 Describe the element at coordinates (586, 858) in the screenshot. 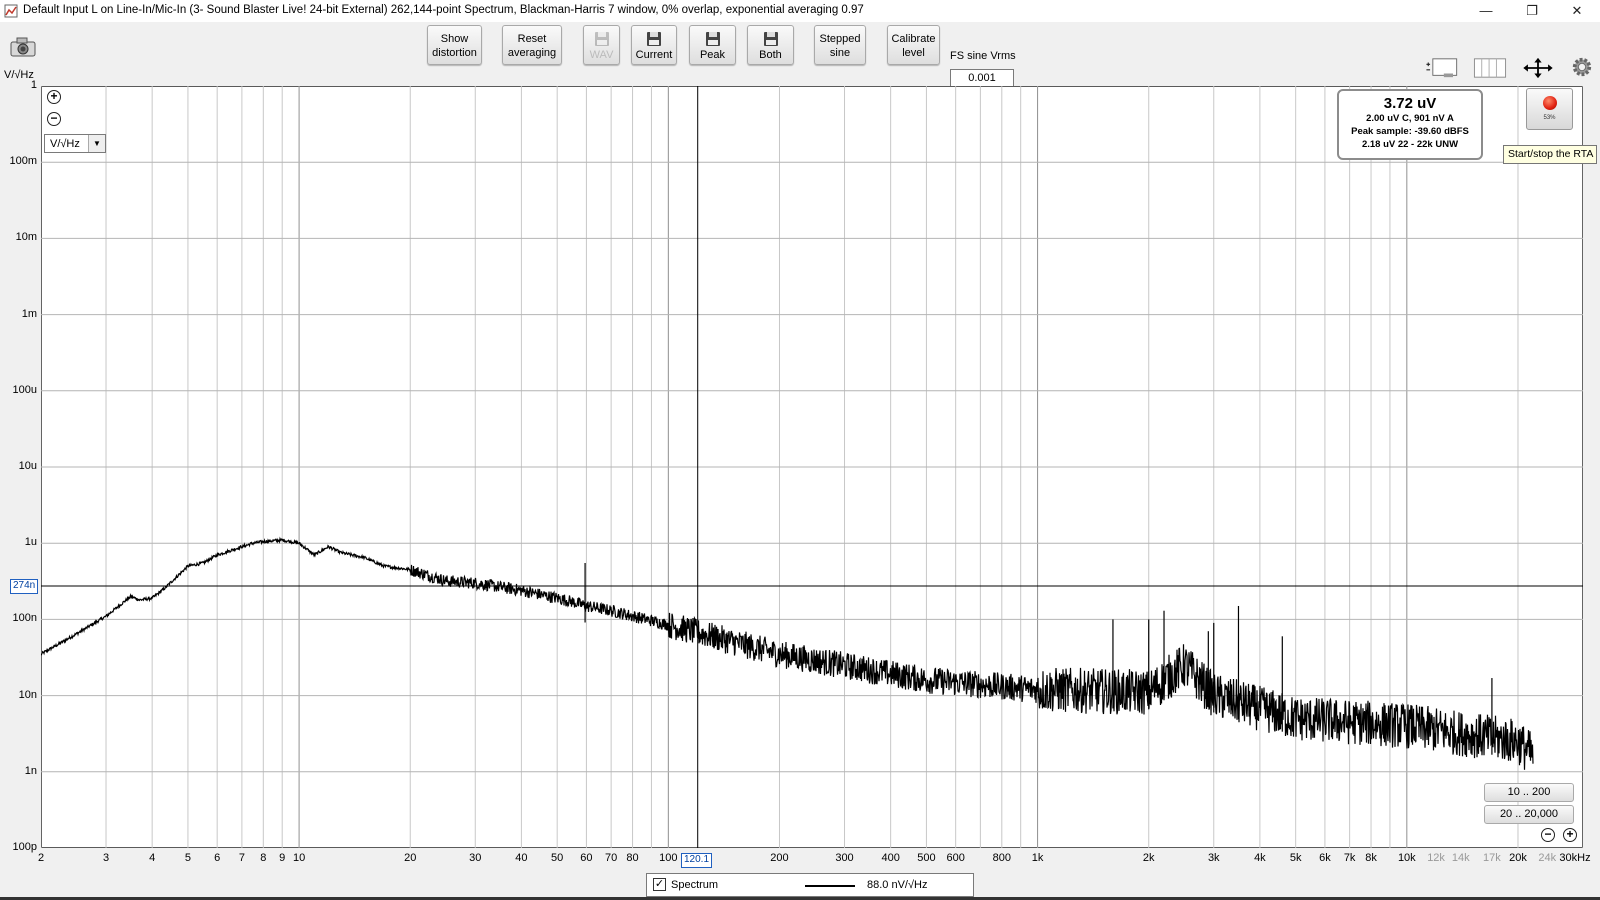

I see `x-tick-label: 60` at that location.